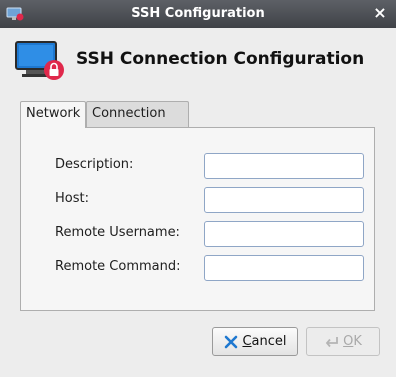  I want to click on tab-network: Network, so click(53, 114).